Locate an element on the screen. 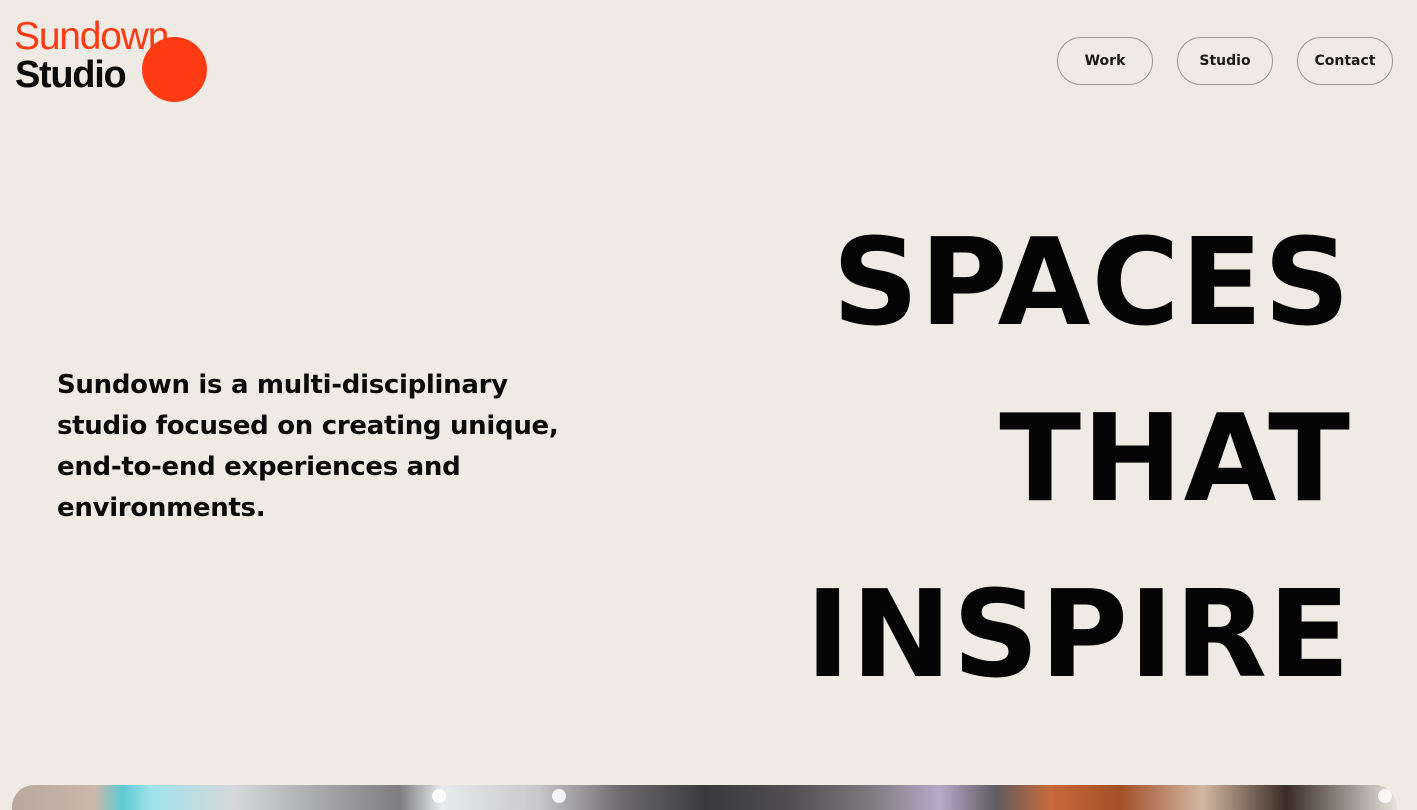  headline-line-2: THAT is located at coordinates (1175, 459).